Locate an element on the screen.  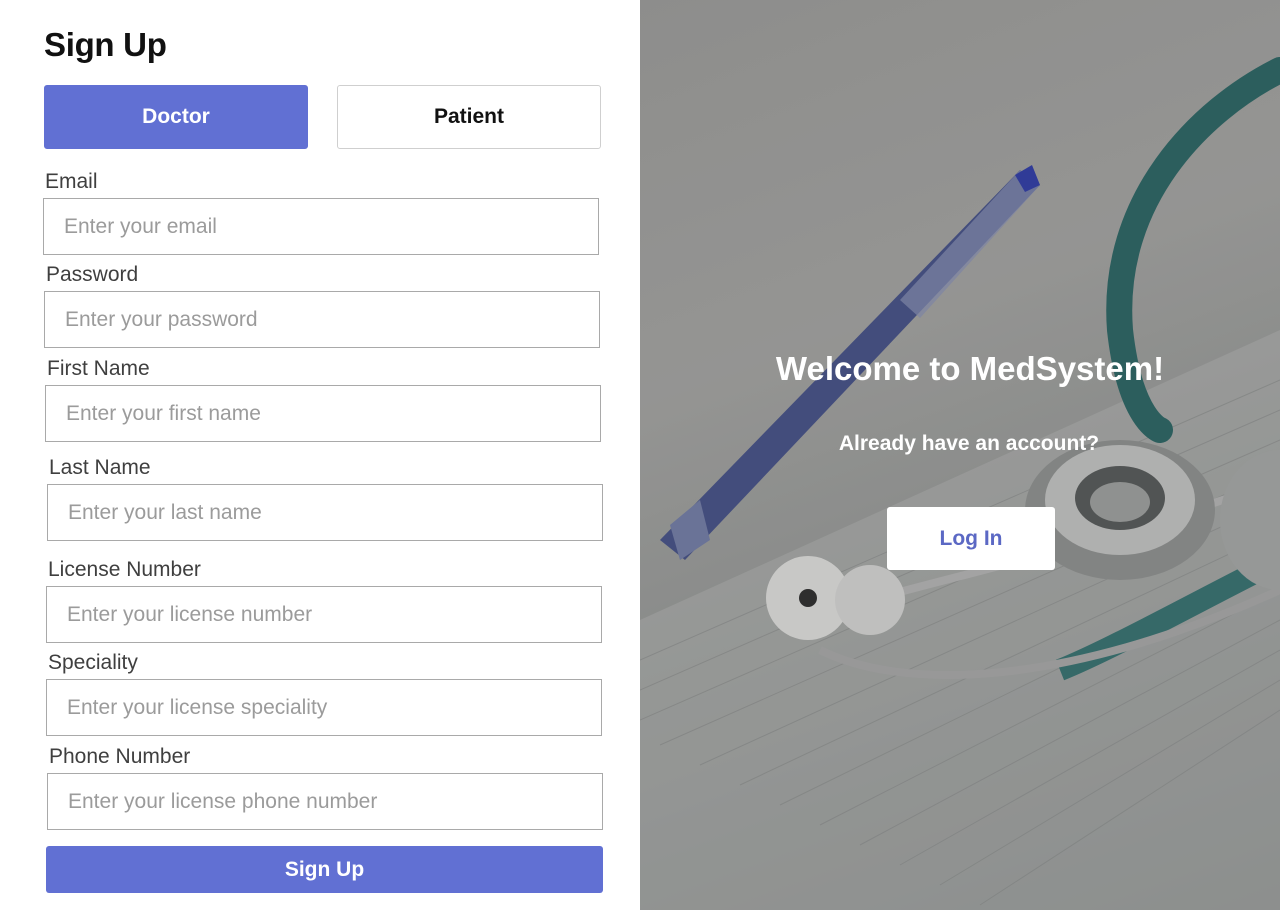
speciality-field is located at coordinates (324, 707).